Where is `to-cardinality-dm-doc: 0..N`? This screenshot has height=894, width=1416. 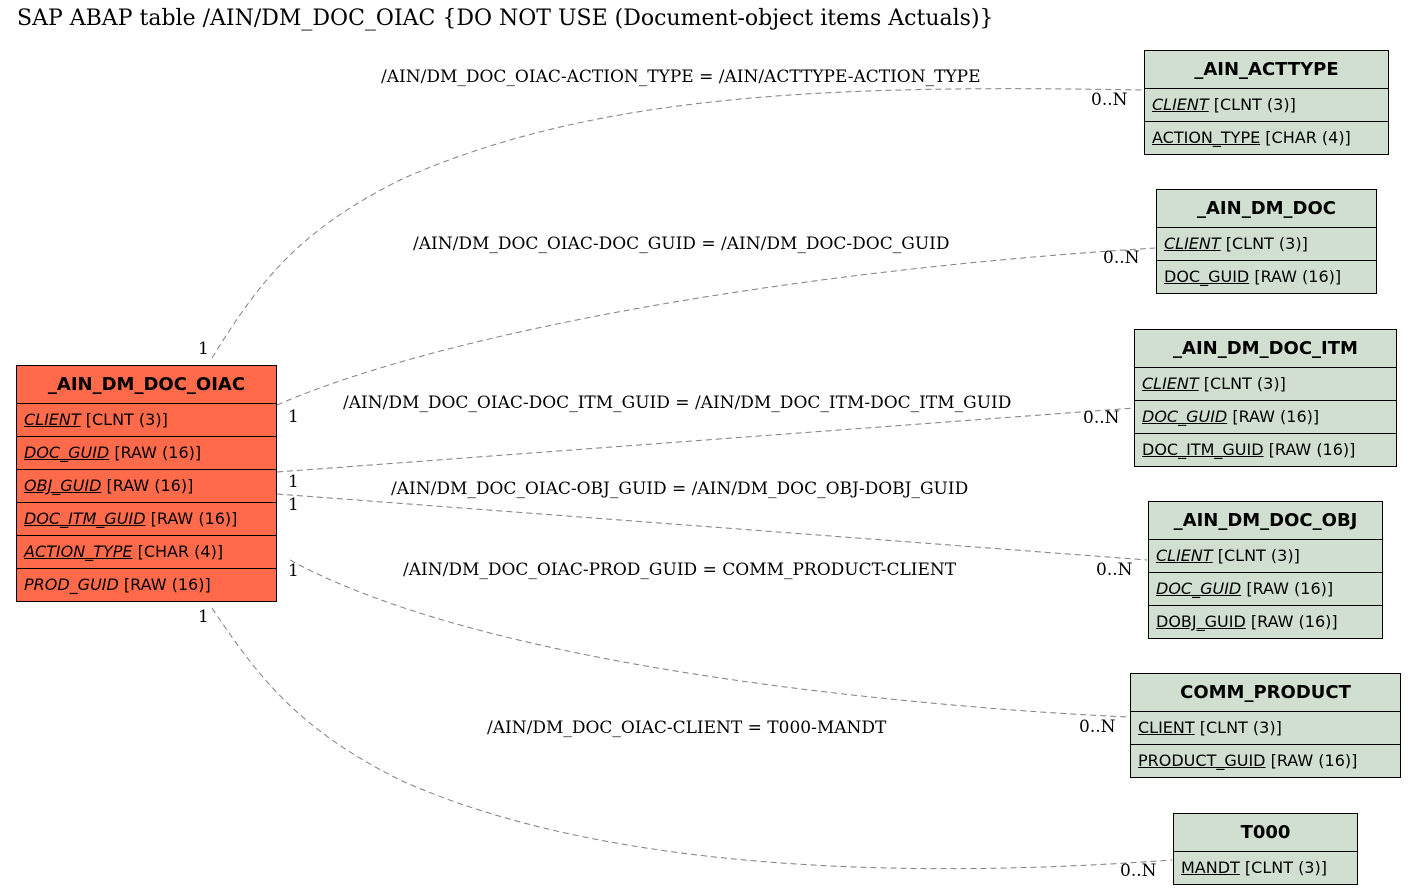 to-cardinality-dm-doc: 0..N is located at coordinates (1121, 258).